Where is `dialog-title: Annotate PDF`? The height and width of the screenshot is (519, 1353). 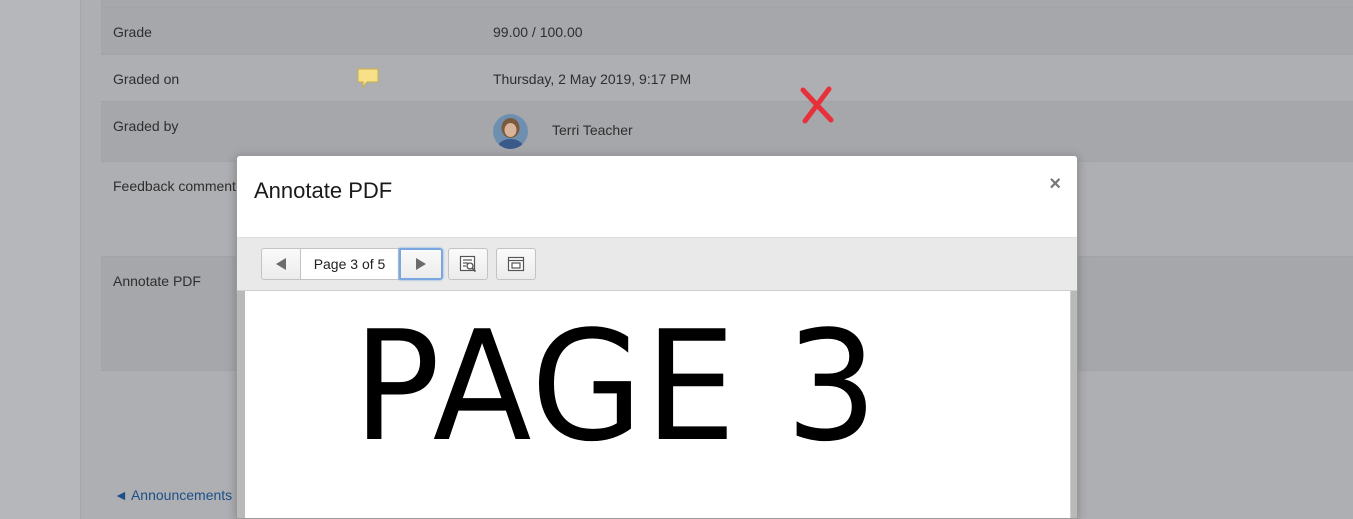
dialog-title: Annotate PDF is located at coordinates (323, 190).